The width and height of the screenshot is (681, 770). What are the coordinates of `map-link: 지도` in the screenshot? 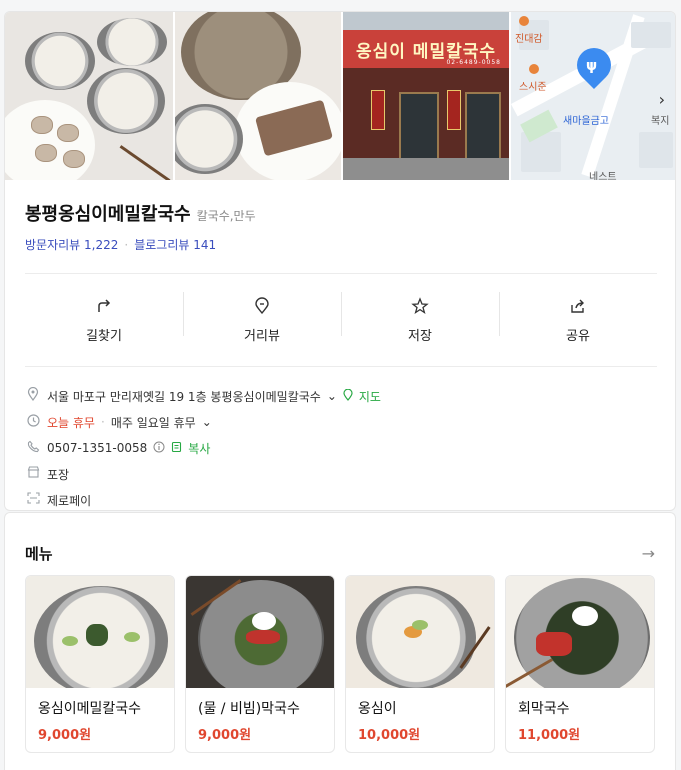 It's located at (370, 396).